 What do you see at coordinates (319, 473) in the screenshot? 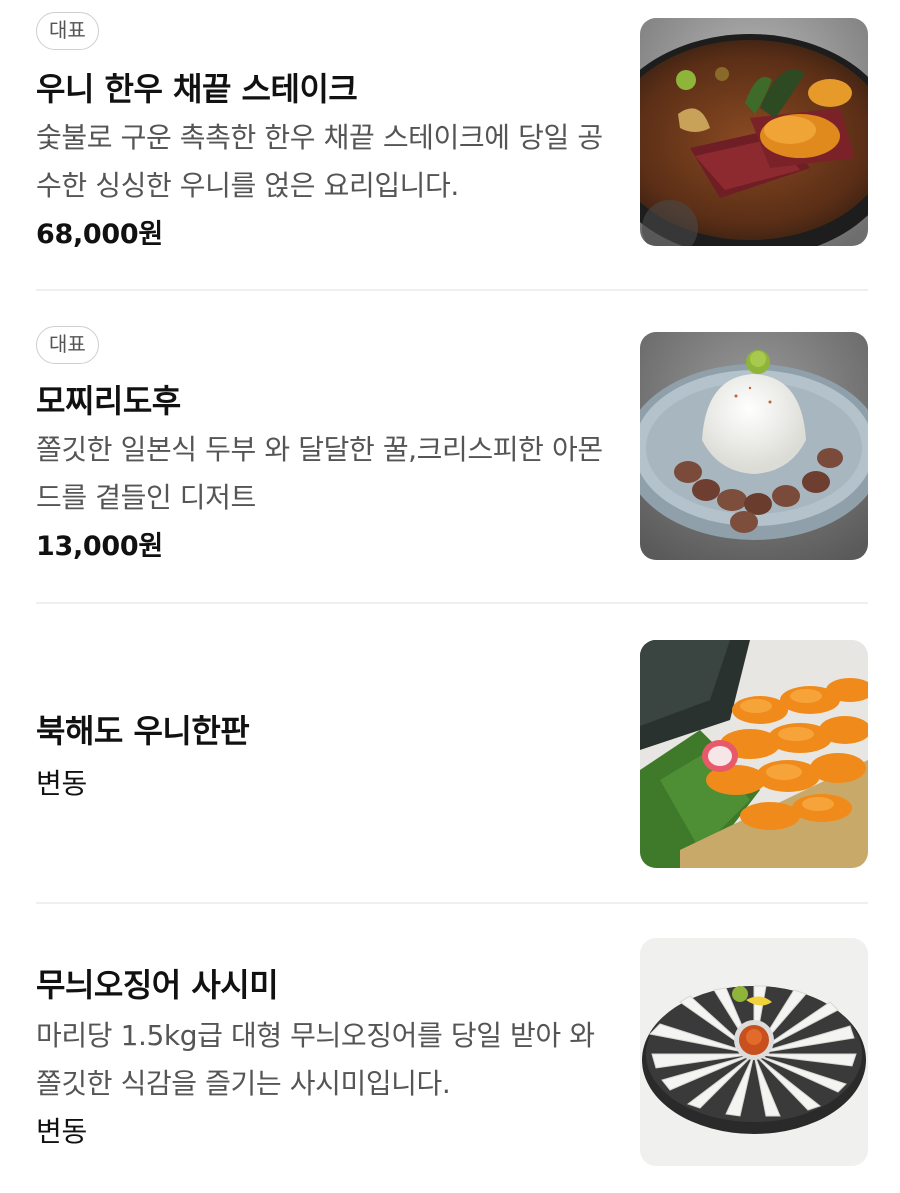
I see `menu-item-description: 쫄깃한 일본식 두부 와 달달한 꿀,크리스피한 아몬드를 곁들인 디저트` at bounding box center [319, 473].